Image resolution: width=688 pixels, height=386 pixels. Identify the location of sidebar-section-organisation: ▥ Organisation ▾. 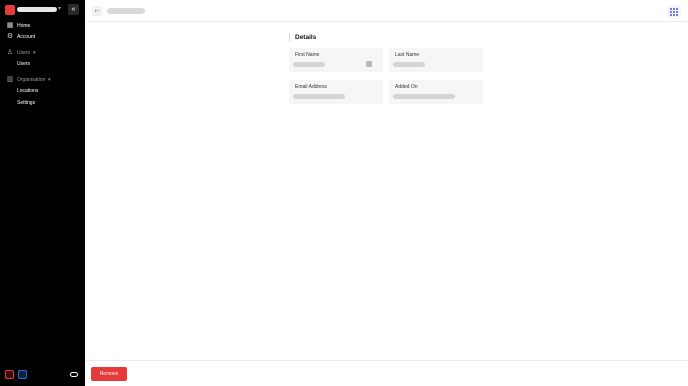
(42, 80).